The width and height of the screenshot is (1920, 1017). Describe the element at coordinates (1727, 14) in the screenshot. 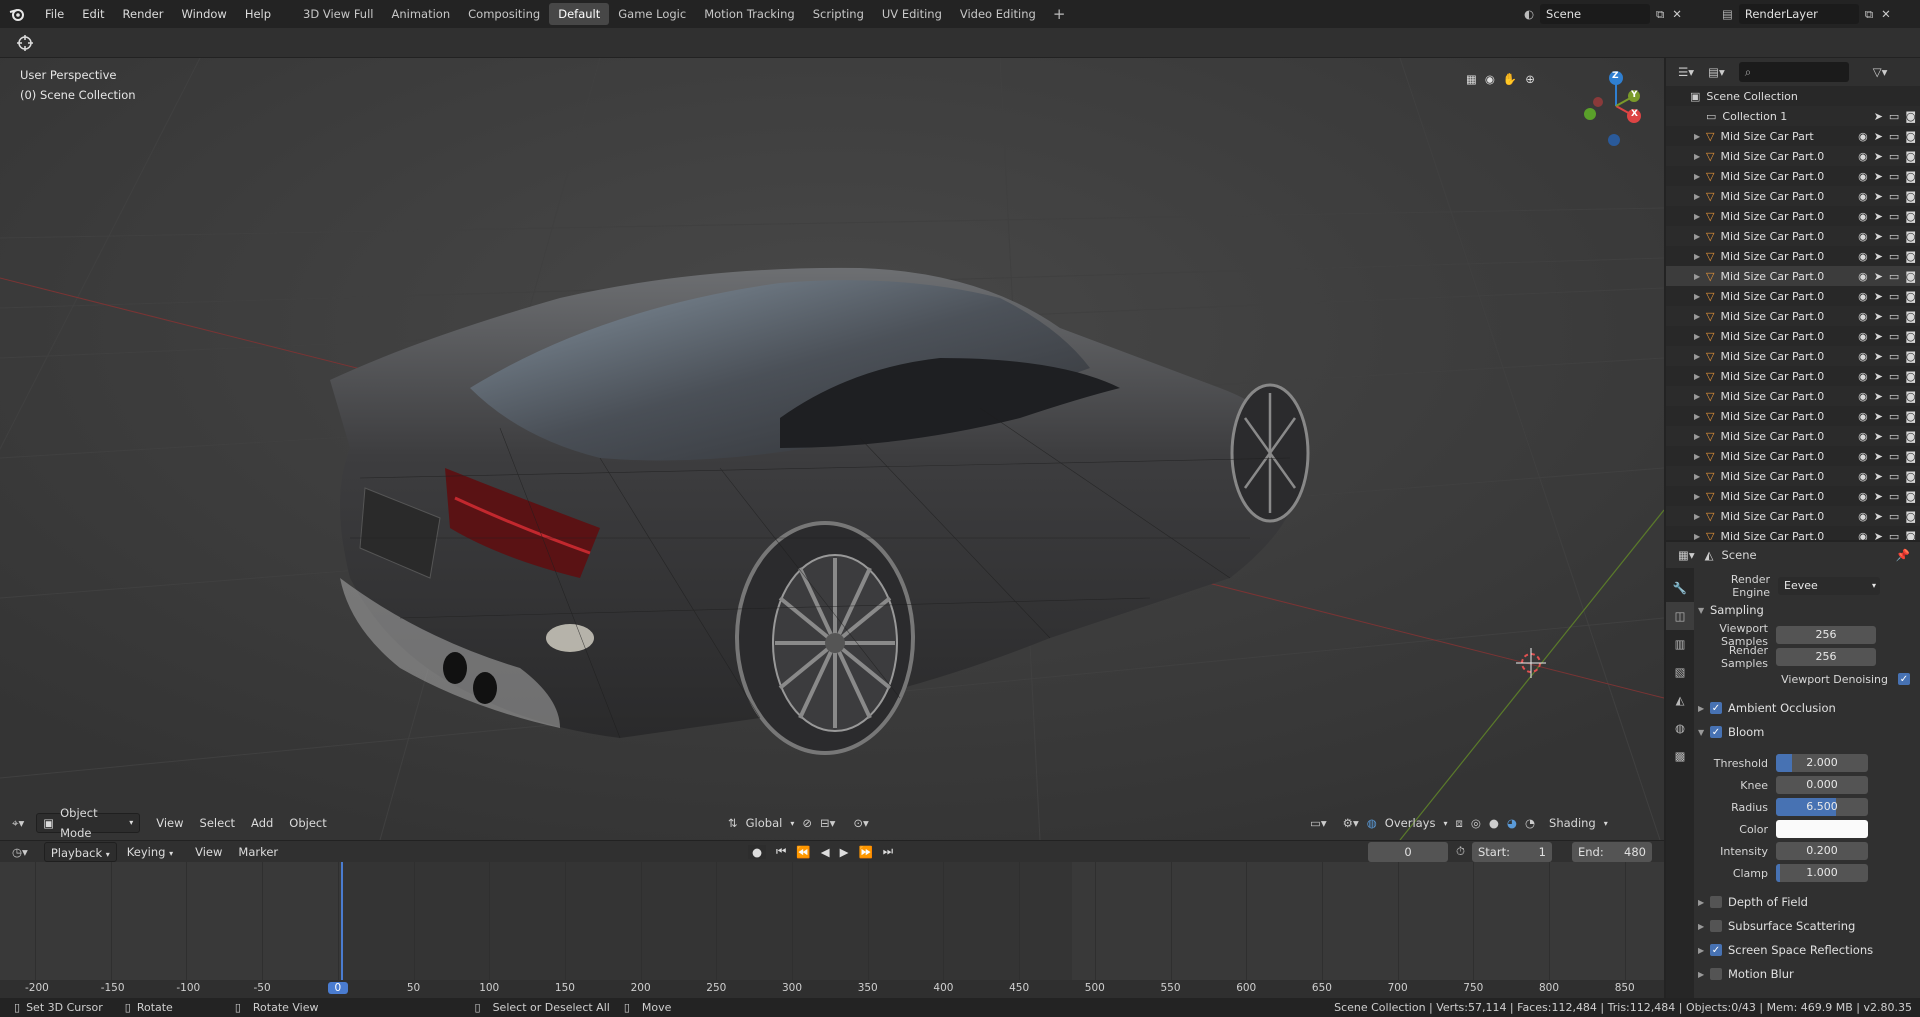

I see `render-layer-icon: ▤` at that location.